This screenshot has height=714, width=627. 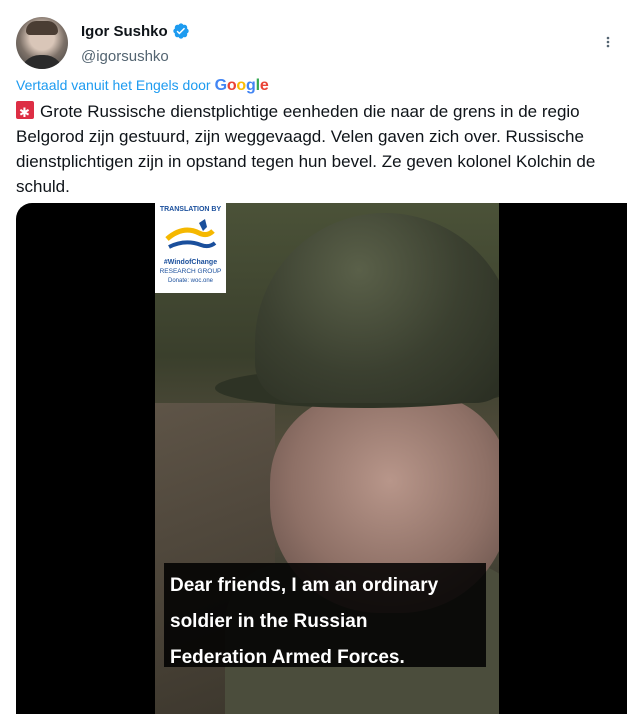 What do you see at coordinates (287, 657) in the screenshot?
I see `subtitle-line: Federation Armed Forces.` at bounding box center [287, 657].